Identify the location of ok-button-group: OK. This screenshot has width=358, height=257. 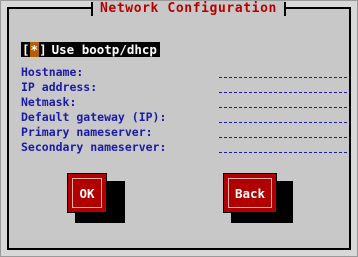
(97, 203).